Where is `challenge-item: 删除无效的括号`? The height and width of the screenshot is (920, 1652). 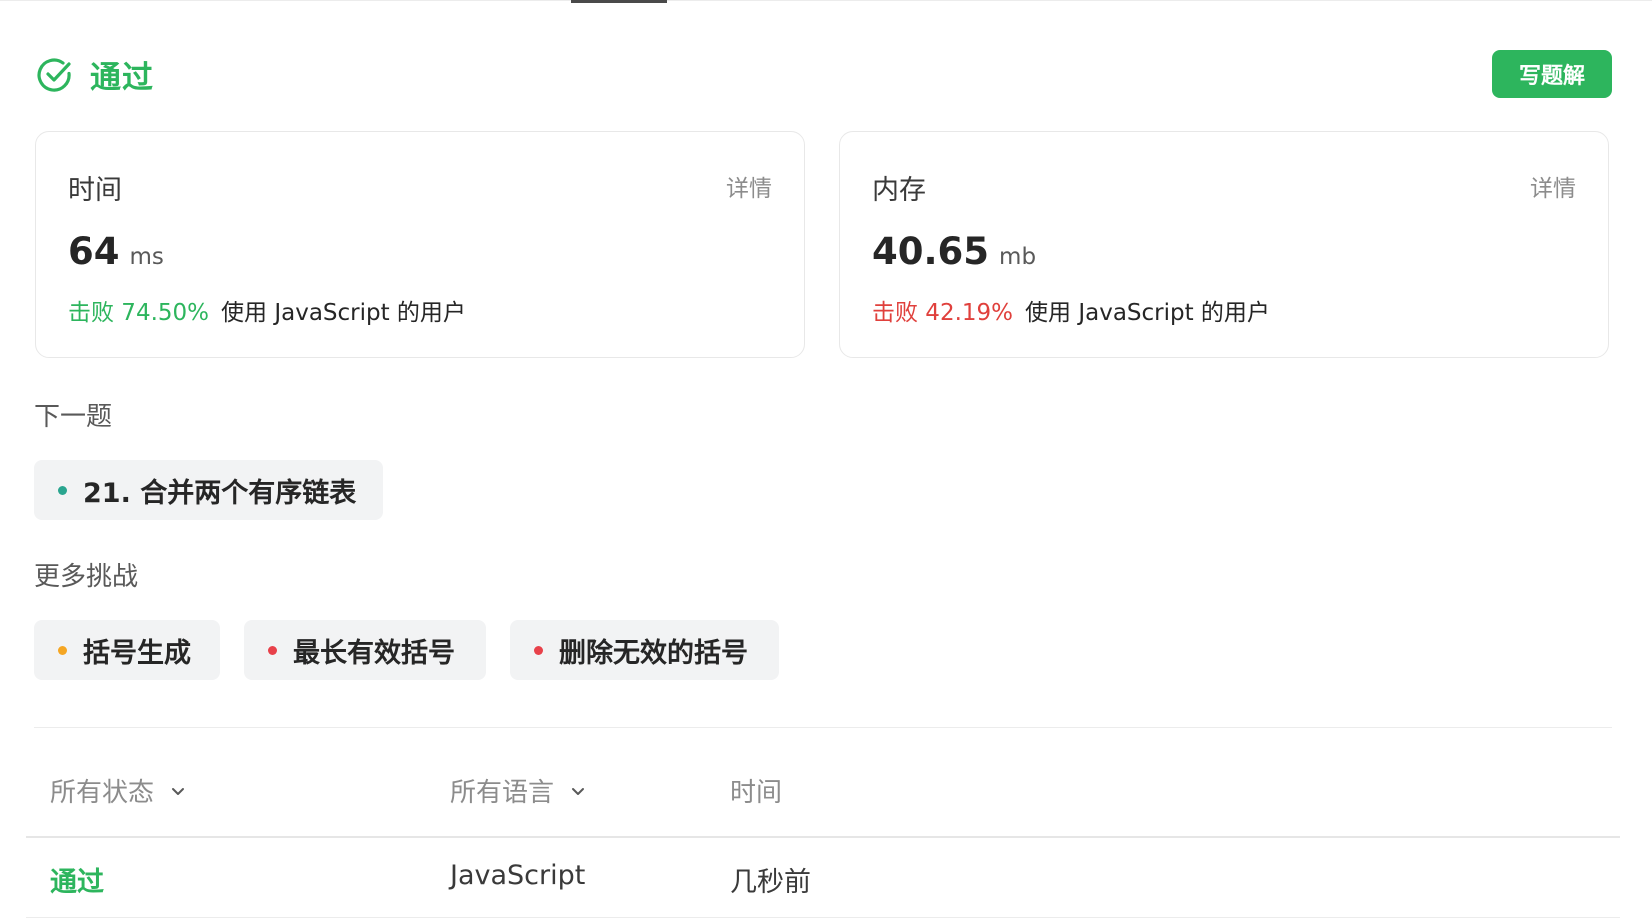 challenge-item: 删除无效的括号 is located at coordinates (644, 650).